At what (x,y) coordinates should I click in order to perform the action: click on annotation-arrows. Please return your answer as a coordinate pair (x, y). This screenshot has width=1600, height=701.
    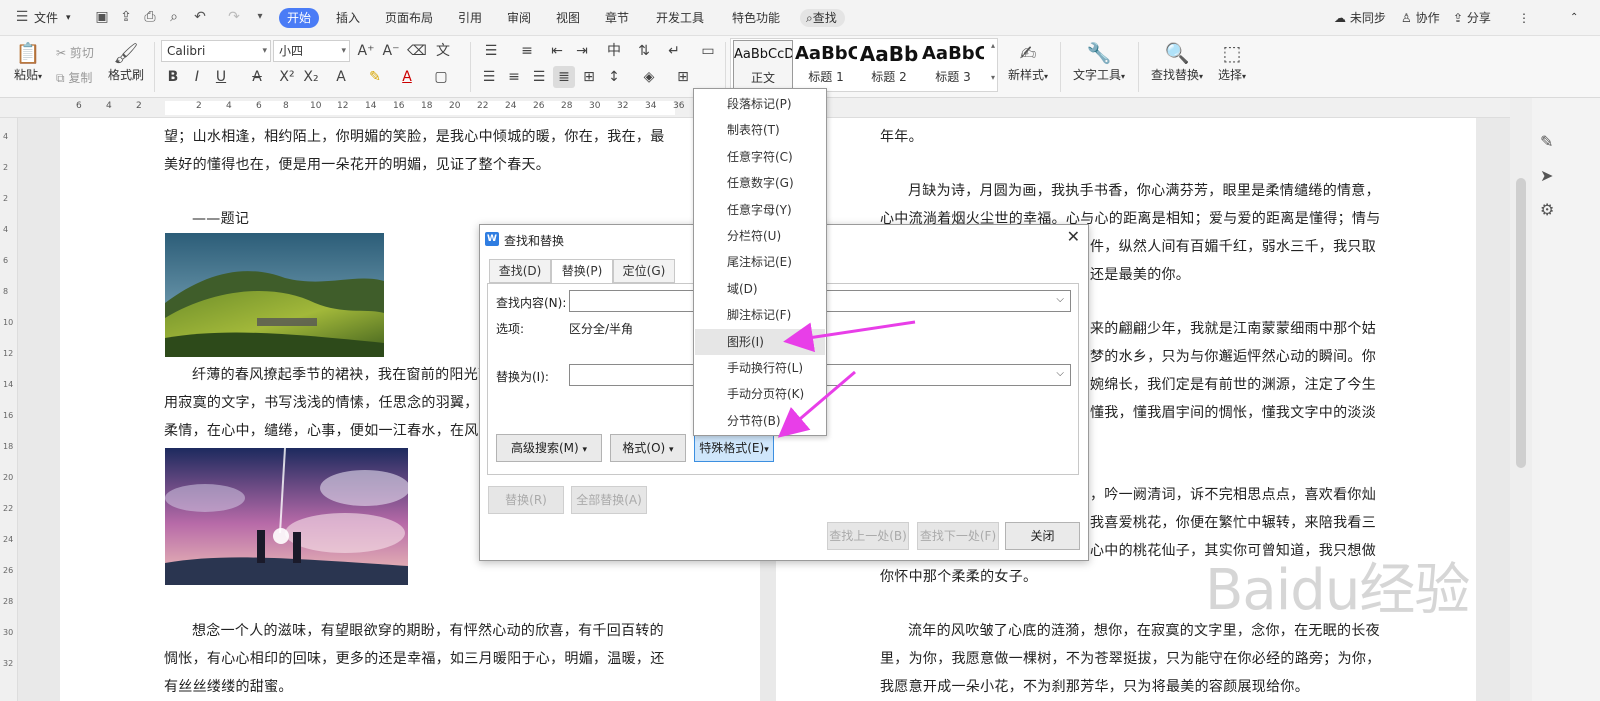
    Looking at the image, I should click on (846, 379).